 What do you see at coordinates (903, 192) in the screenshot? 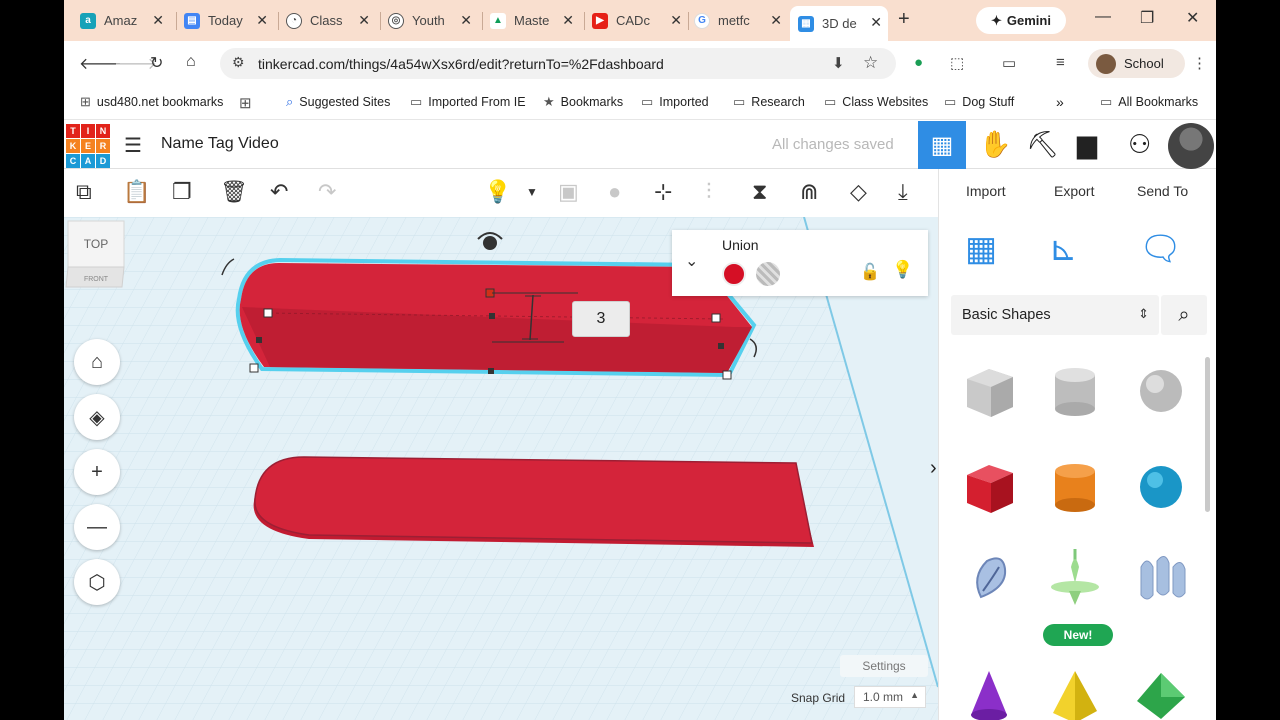
I see `drop-button: ⤓` at bounding box center [903, 192].